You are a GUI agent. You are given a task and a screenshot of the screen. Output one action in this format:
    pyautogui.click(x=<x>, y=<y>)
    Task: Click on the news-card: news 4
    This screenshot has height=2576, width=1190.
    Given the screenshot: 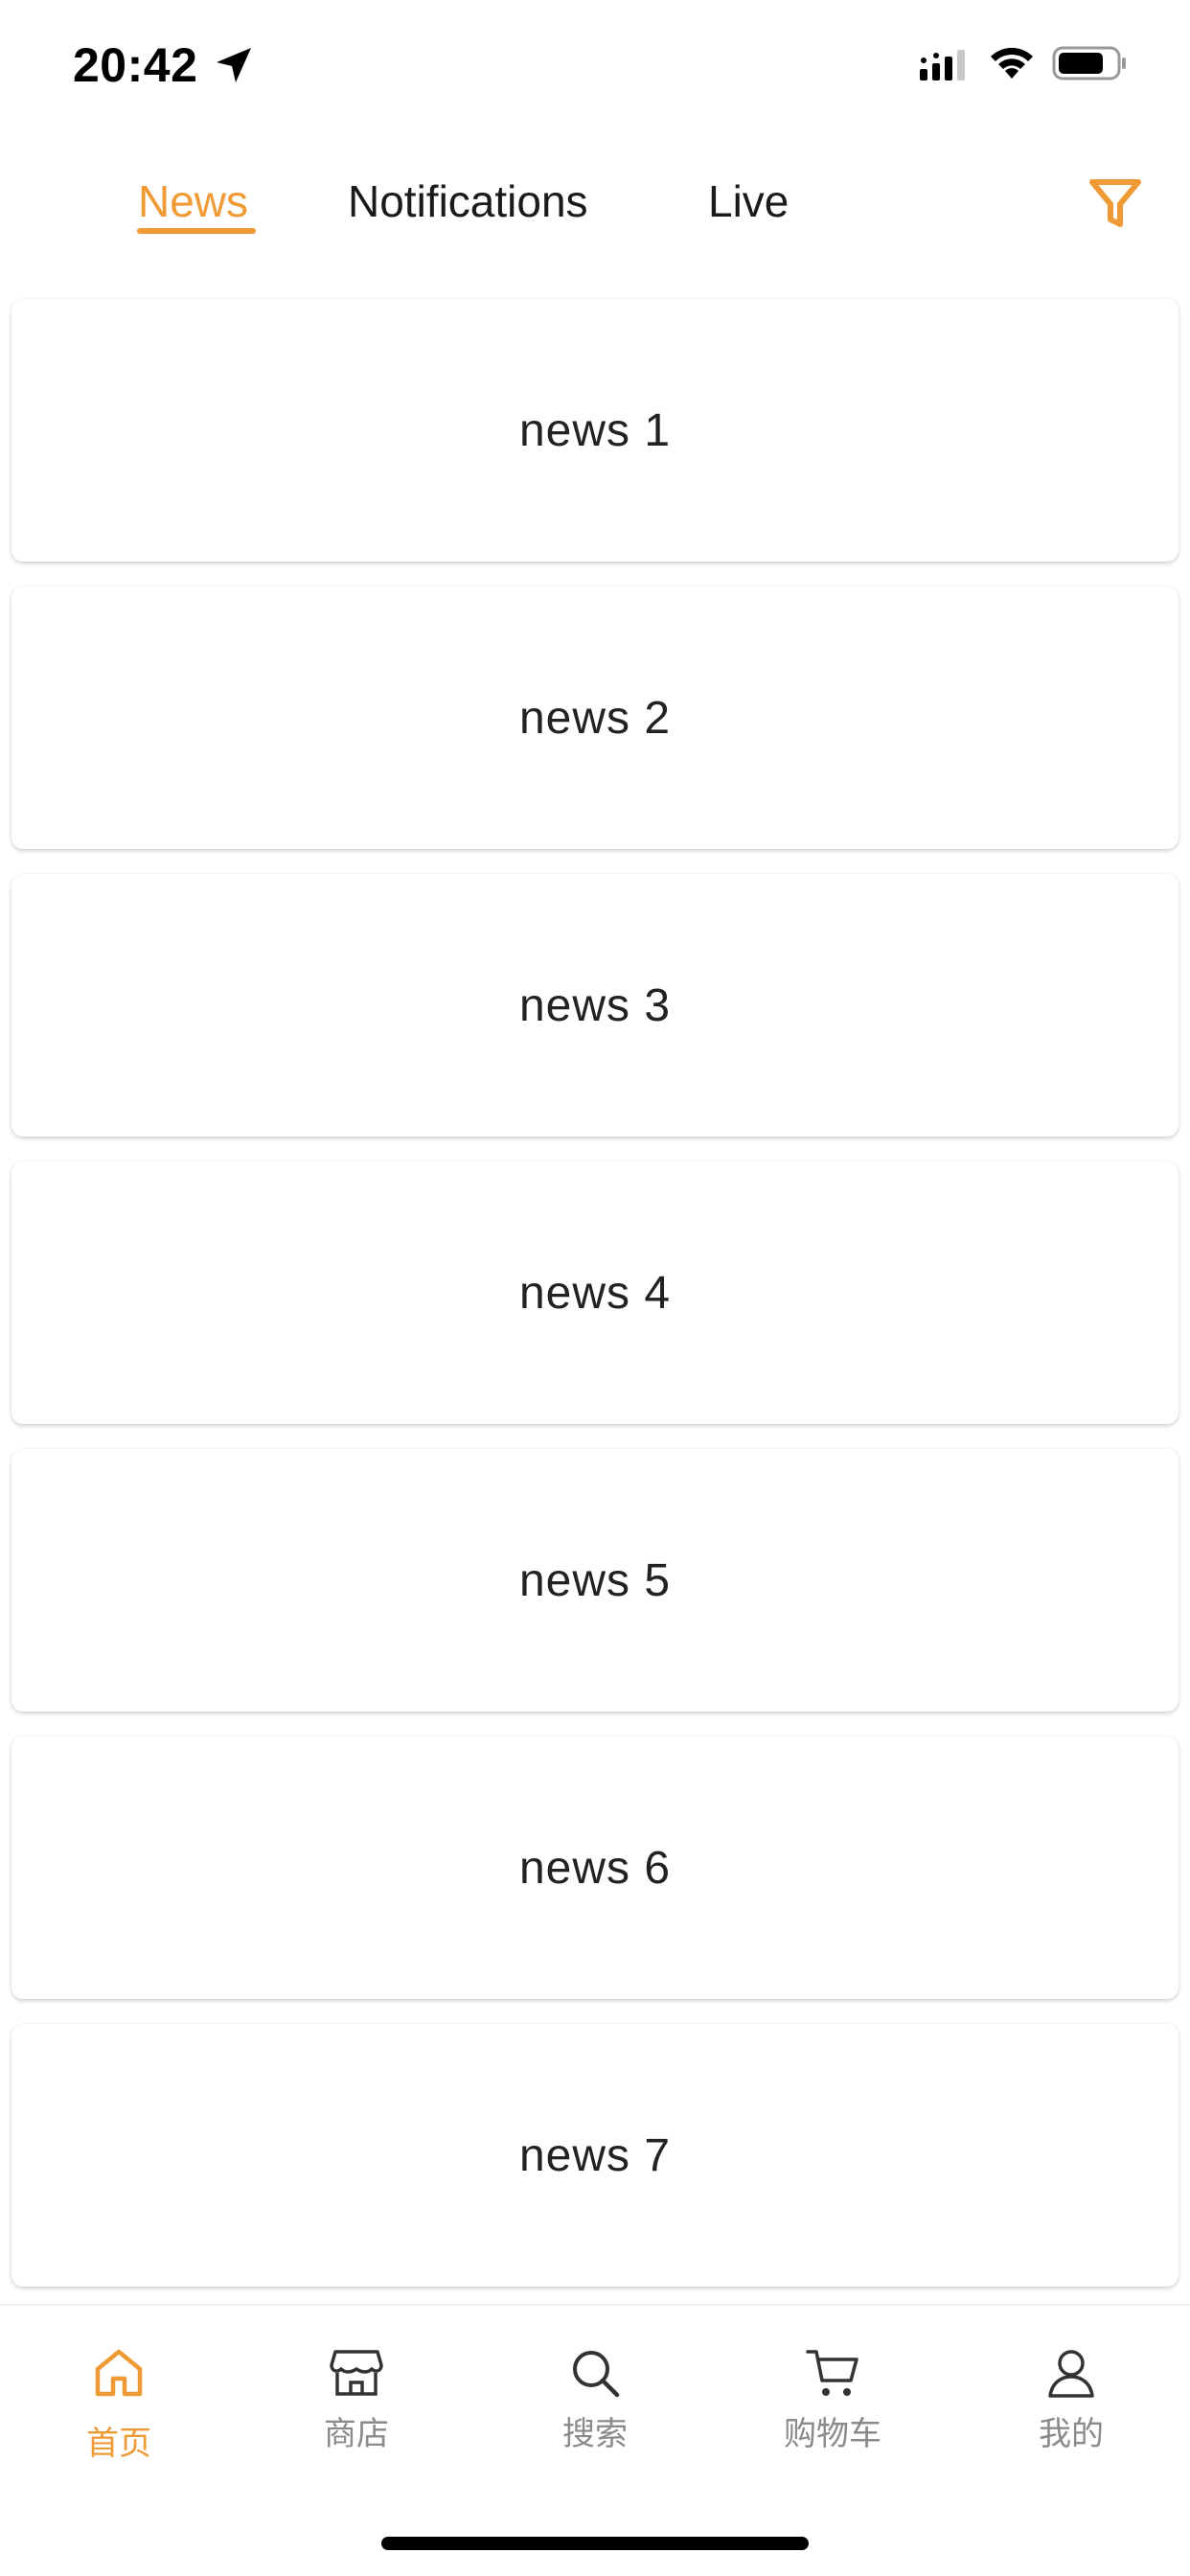 What is the action you would take?
    pyautogui.click(x=595, y=1293)
    